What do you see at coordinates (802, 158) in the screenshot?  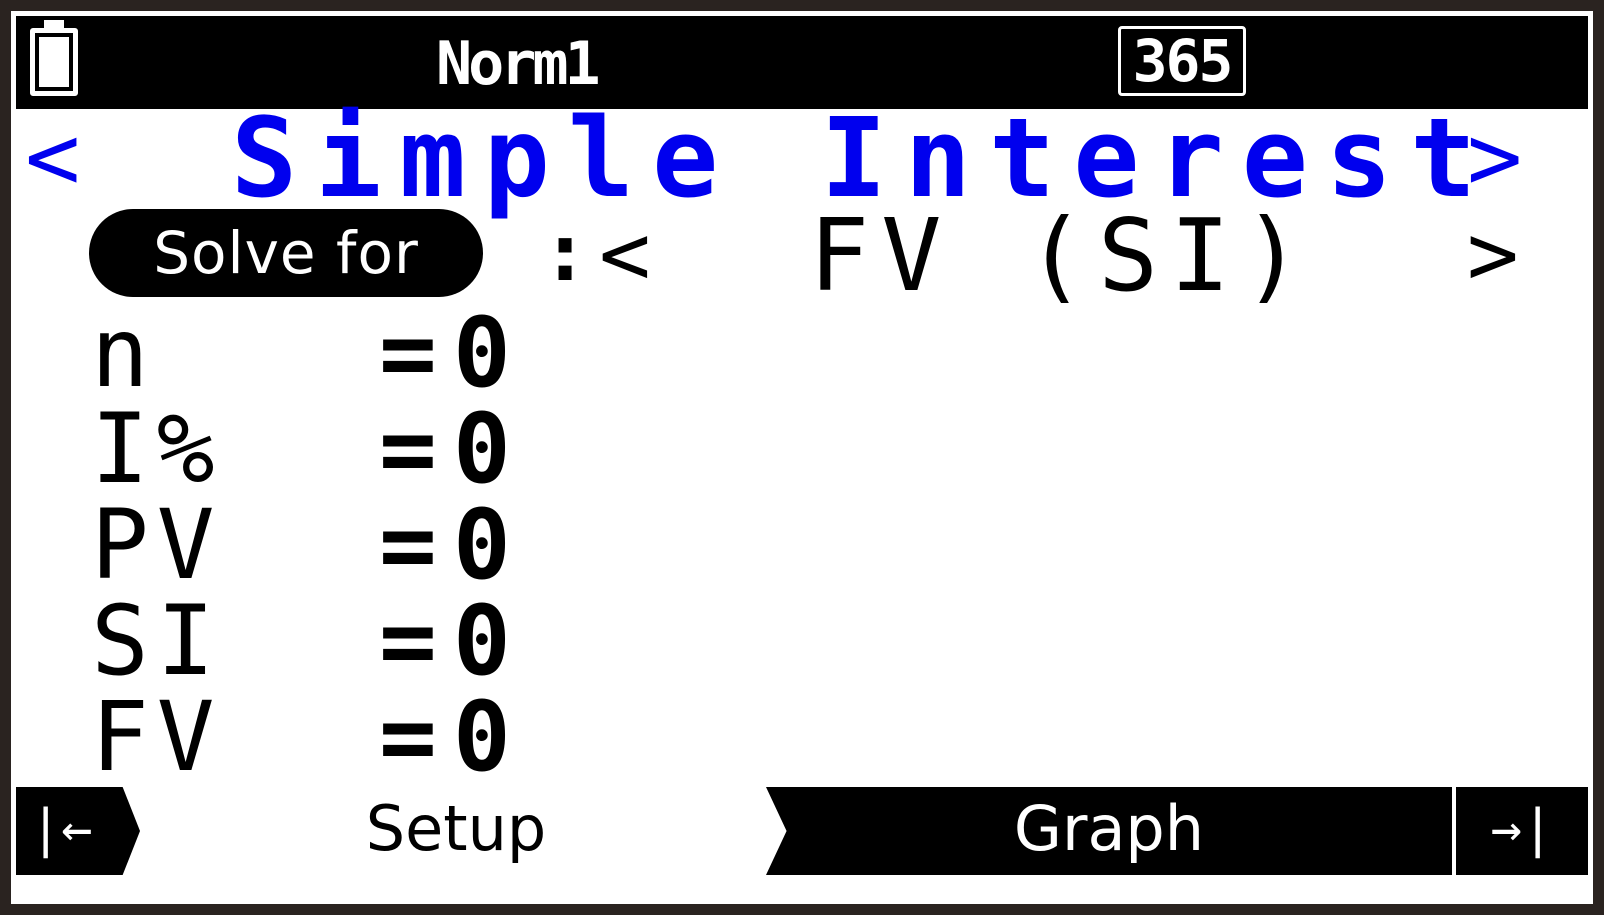 I see `title-row: < Simple Interest >` at bounding box center [802, 158].